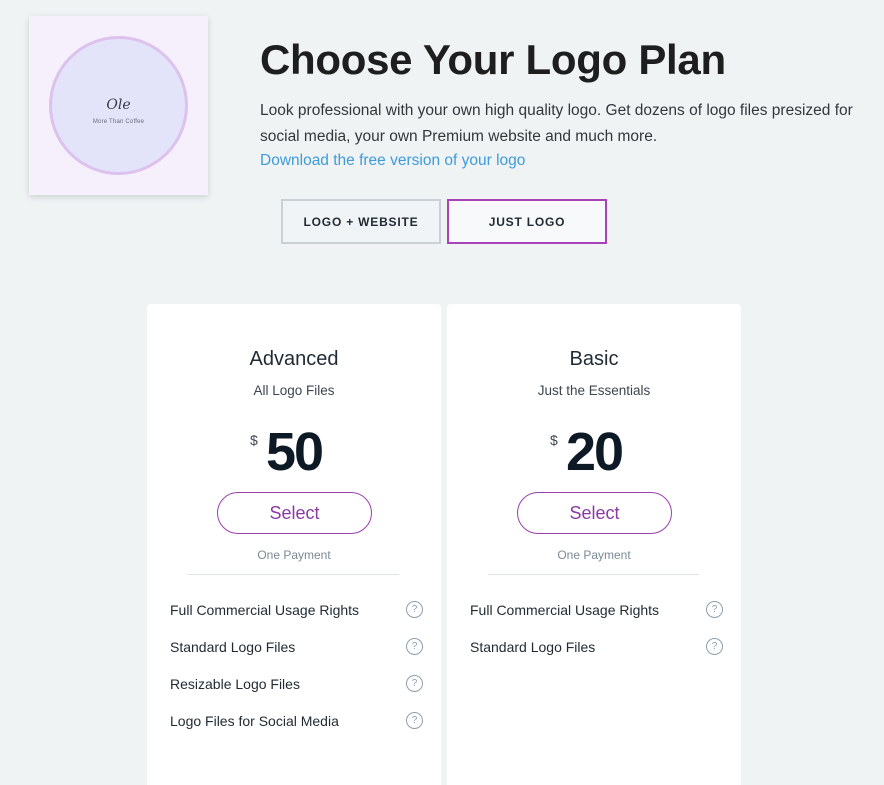  Describe the element at coordinates (594, 390) in the screenshot. I see `plan-subtitle: Just the Essentials` at that location.